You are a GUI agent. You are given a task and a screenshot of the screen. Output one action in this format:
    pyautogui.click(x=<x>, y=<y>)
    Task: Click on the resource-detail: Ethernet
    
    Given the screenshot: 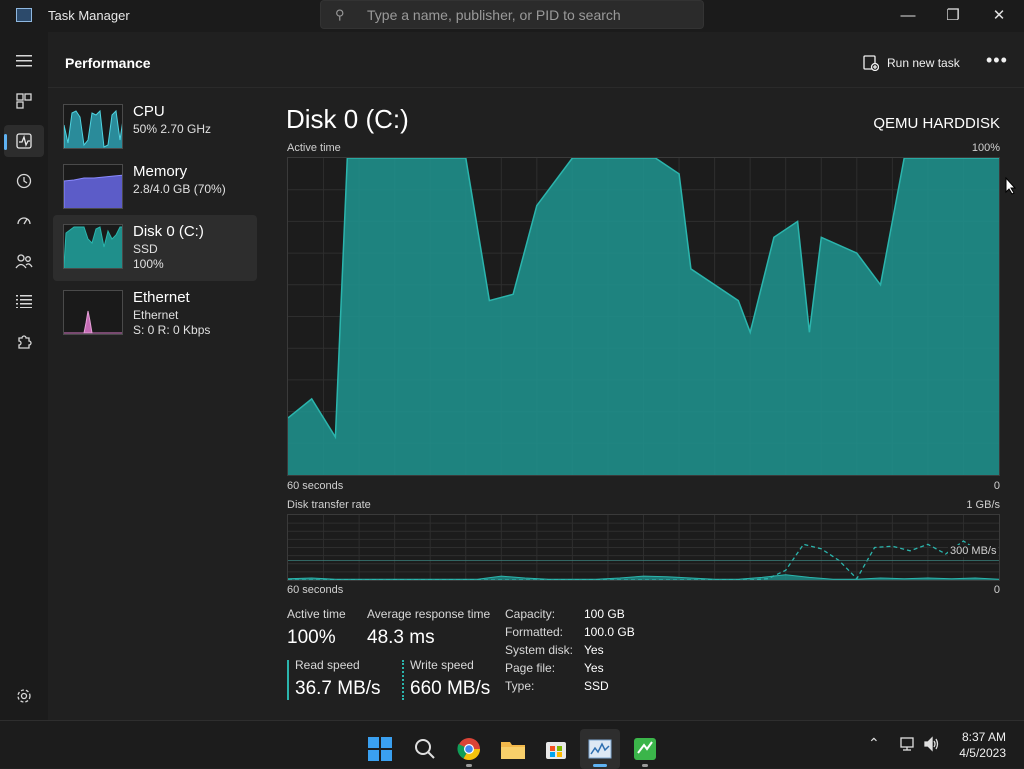 What is the action you would take?
    pyautogui.click(x=156, y=315)
    